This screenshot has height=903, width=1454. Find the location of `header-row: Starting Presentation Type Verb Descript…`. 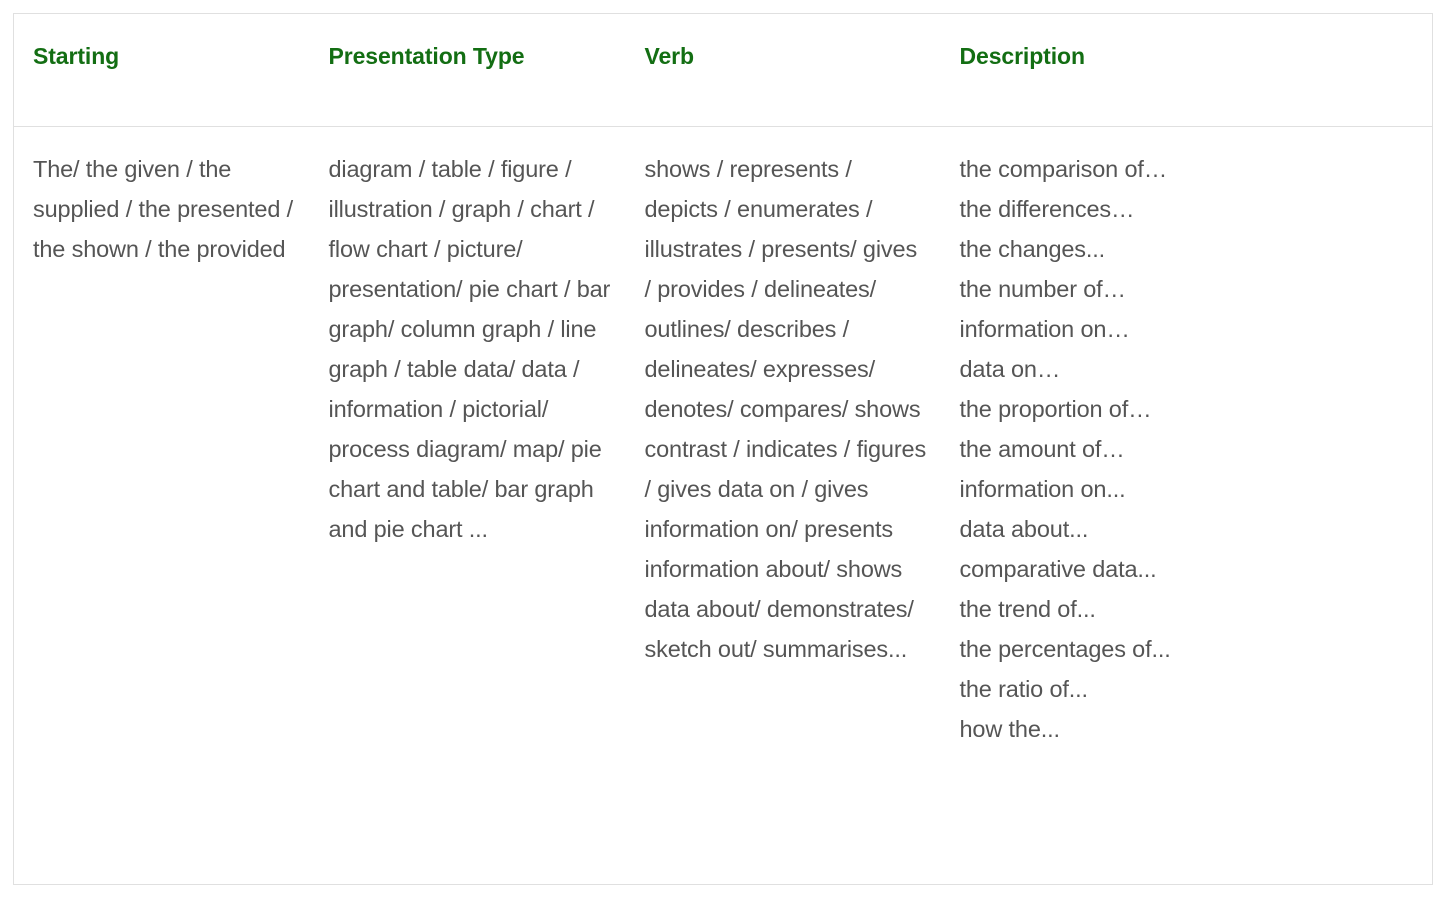

header-row: Starting Presentation Type Verb Descript… is located at coordinates (723, 70).